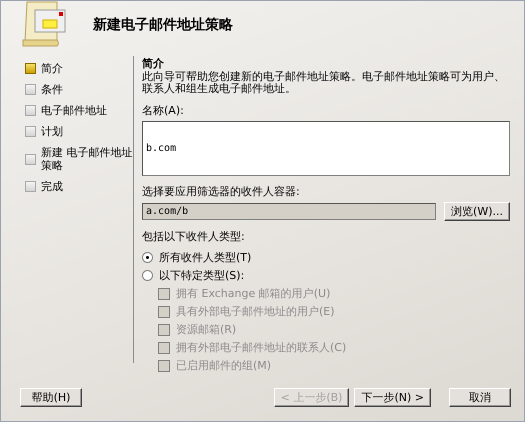 This screenshot has height=422, width=525. Describe the element at coordinates (324, 83) in the screenshot. I see `description-text: 此向导可帮助您创建新的电子邮件地址策略。电子邮件地址策略可为用户、联系人和组生成电子邮件地址。` at that location.